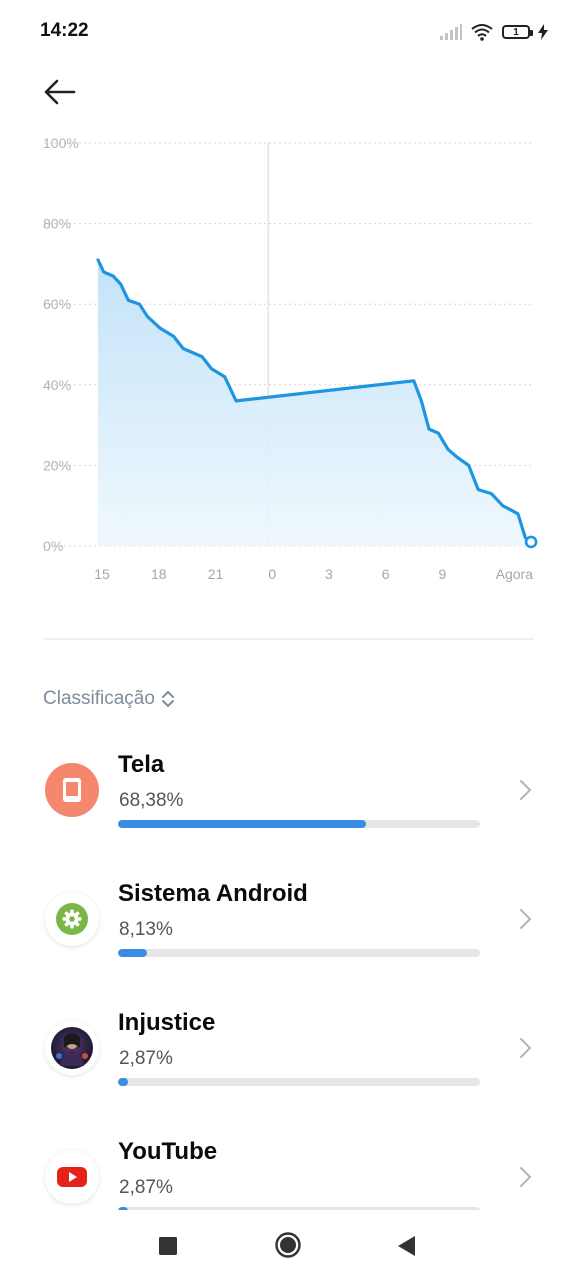 The width and height of the screenshot is (576, 1280). Describe the element at coordinates (168, 1246) in the screenshot. I see `recents-button` at that location.